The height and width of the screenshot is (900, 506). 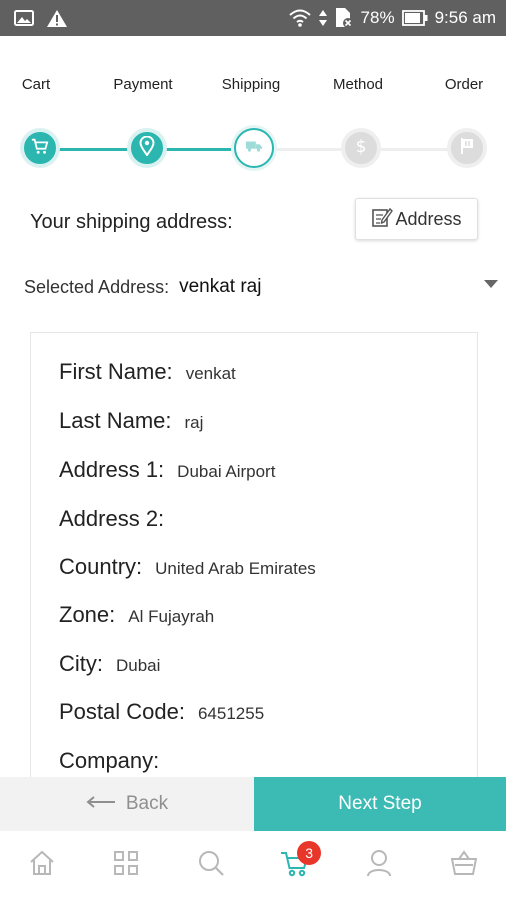 I want to click on field-country: Country: United Arab Emirates, so click(x=187, y=567).